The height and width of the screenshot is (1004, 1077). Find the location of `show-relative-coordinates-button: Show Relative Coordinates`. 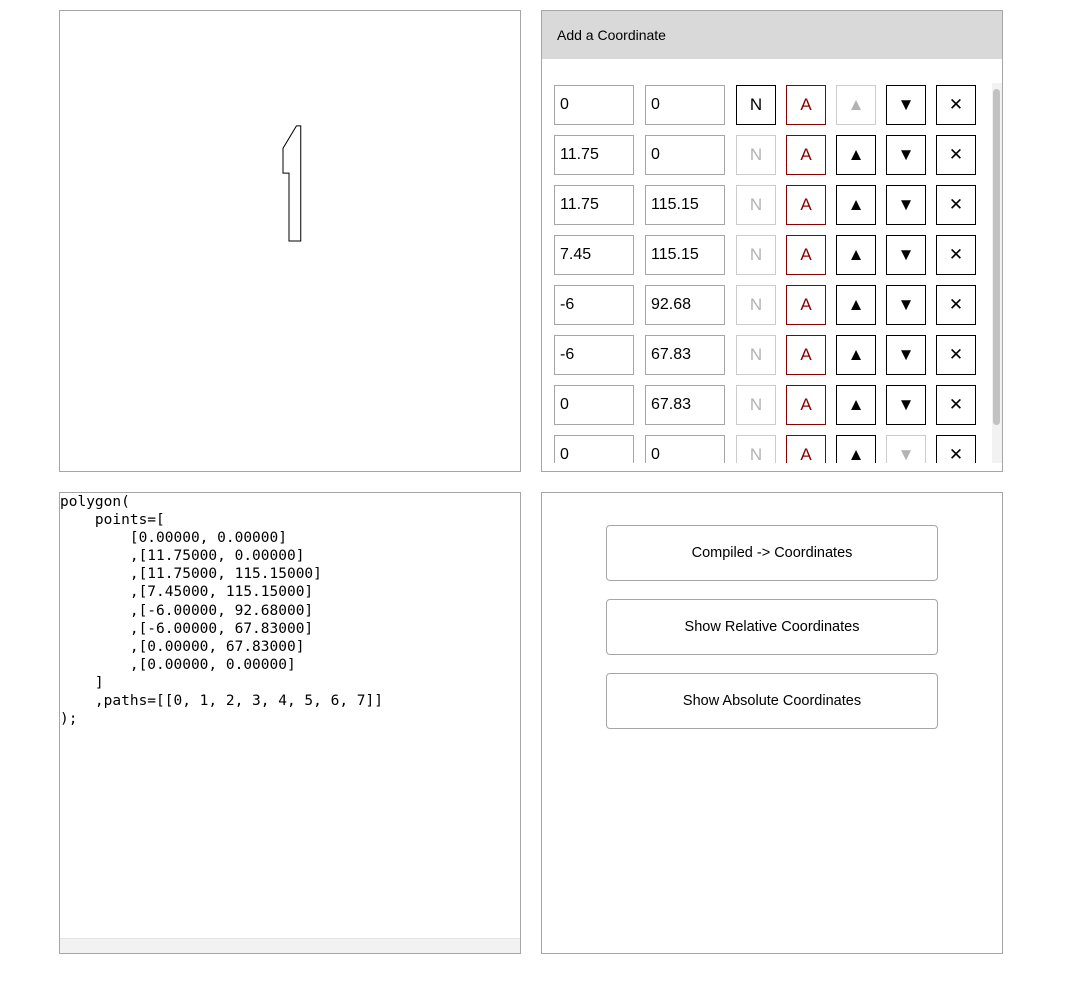

show-relative-coordinates-button: Show Relative Coordinates is located at coordinates (772, 627).